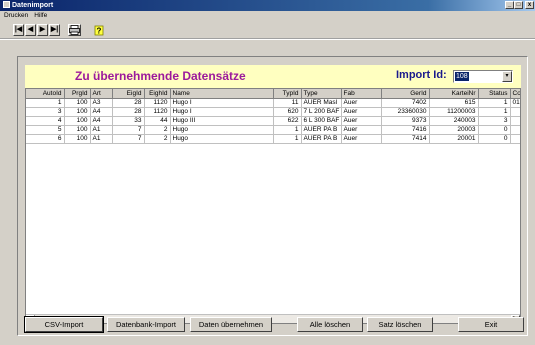 The height and width of the screenshot is (345, 535). Describe the element at coordinates (454, 130) in the screenshot. I see `cell: 20003` at that location.